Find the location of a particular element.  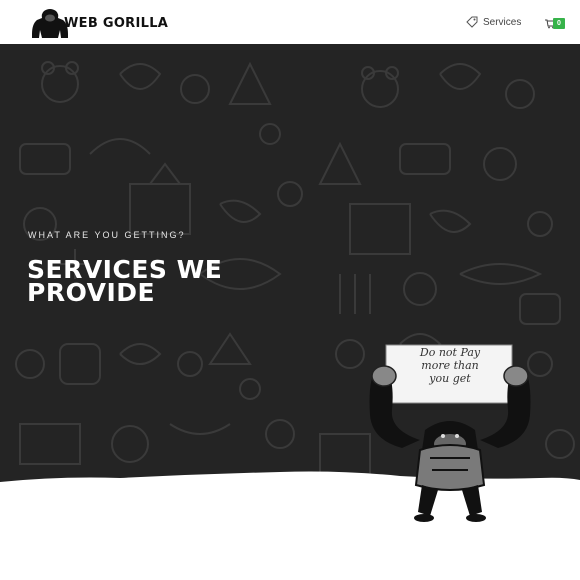

sign-line-2: more than is located at coordinates (450, 365).